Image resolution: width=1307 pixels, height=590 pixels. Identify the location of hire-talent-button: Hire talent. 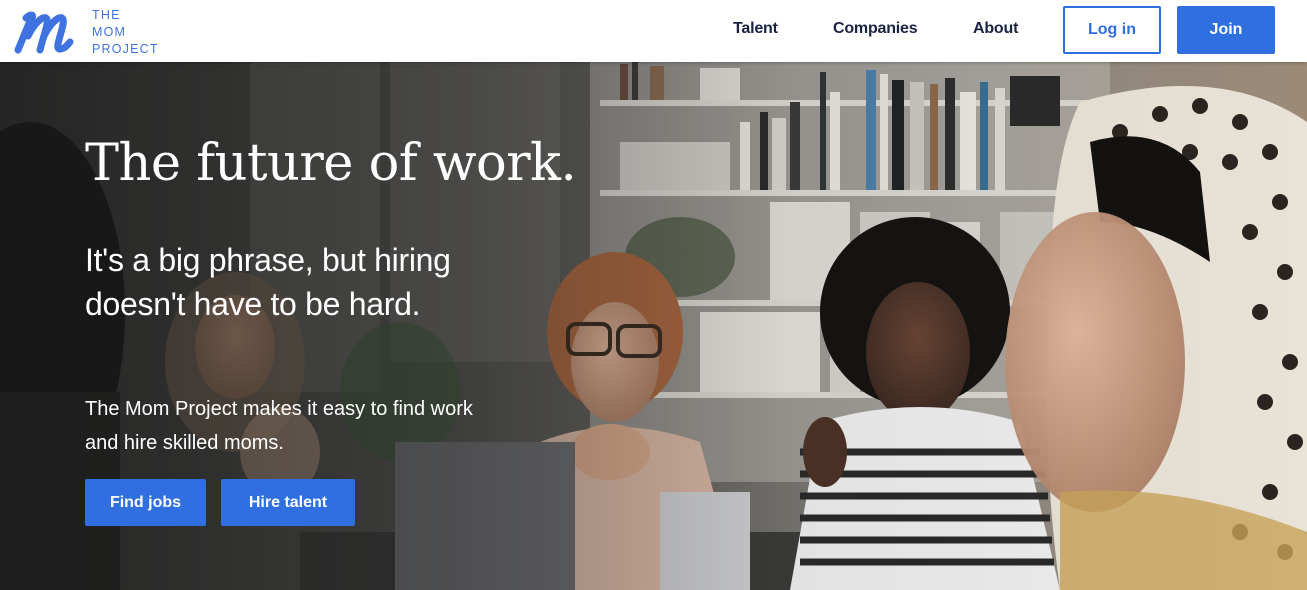
(288, 502).